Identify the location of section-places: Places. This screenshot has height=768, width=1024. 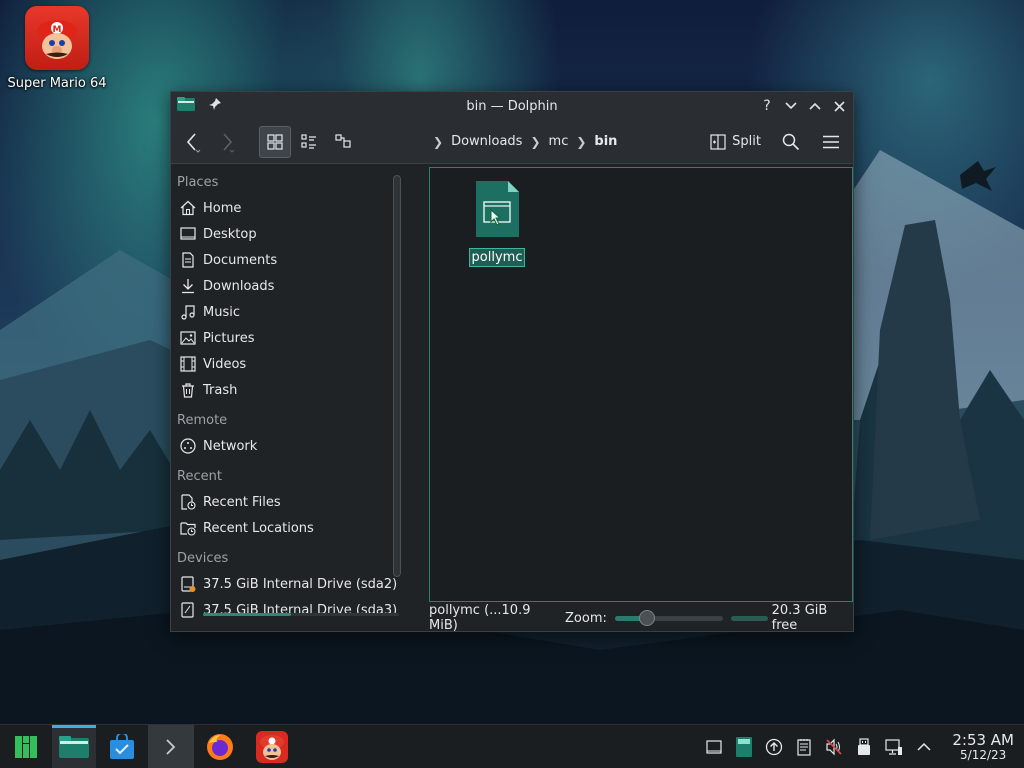
(198, 182).